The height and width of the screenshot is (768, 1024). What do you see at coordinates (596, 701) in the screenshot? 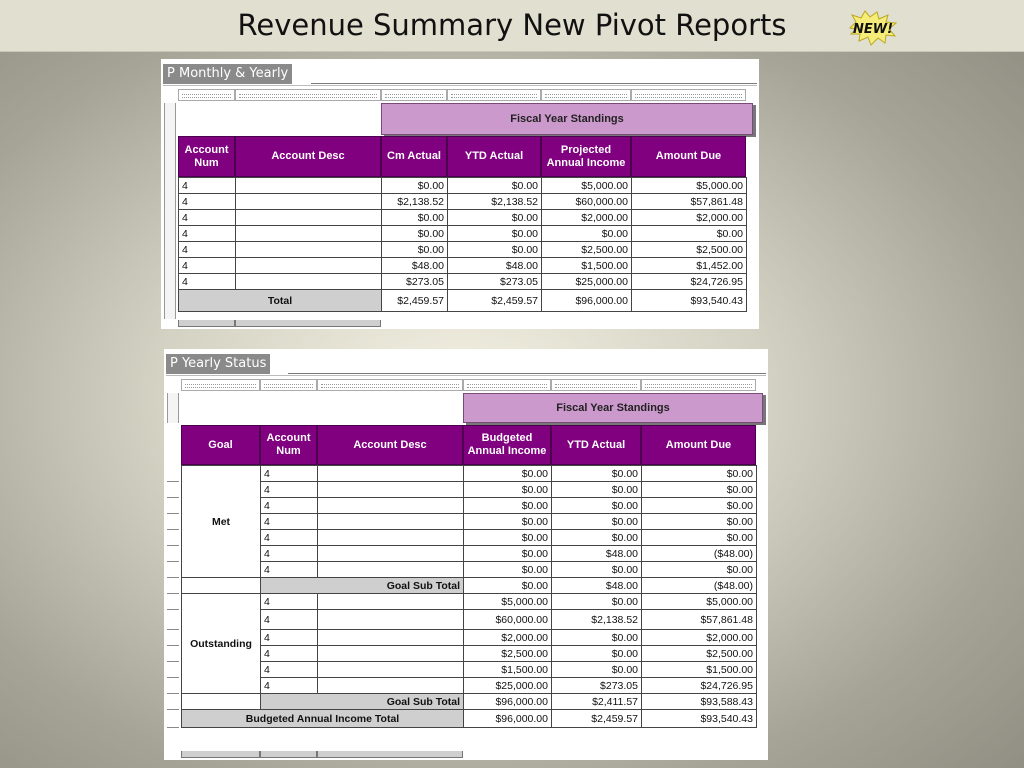
I see `subtotal-ytd-actual: $2,411.57` at bounding box center [596, 701].